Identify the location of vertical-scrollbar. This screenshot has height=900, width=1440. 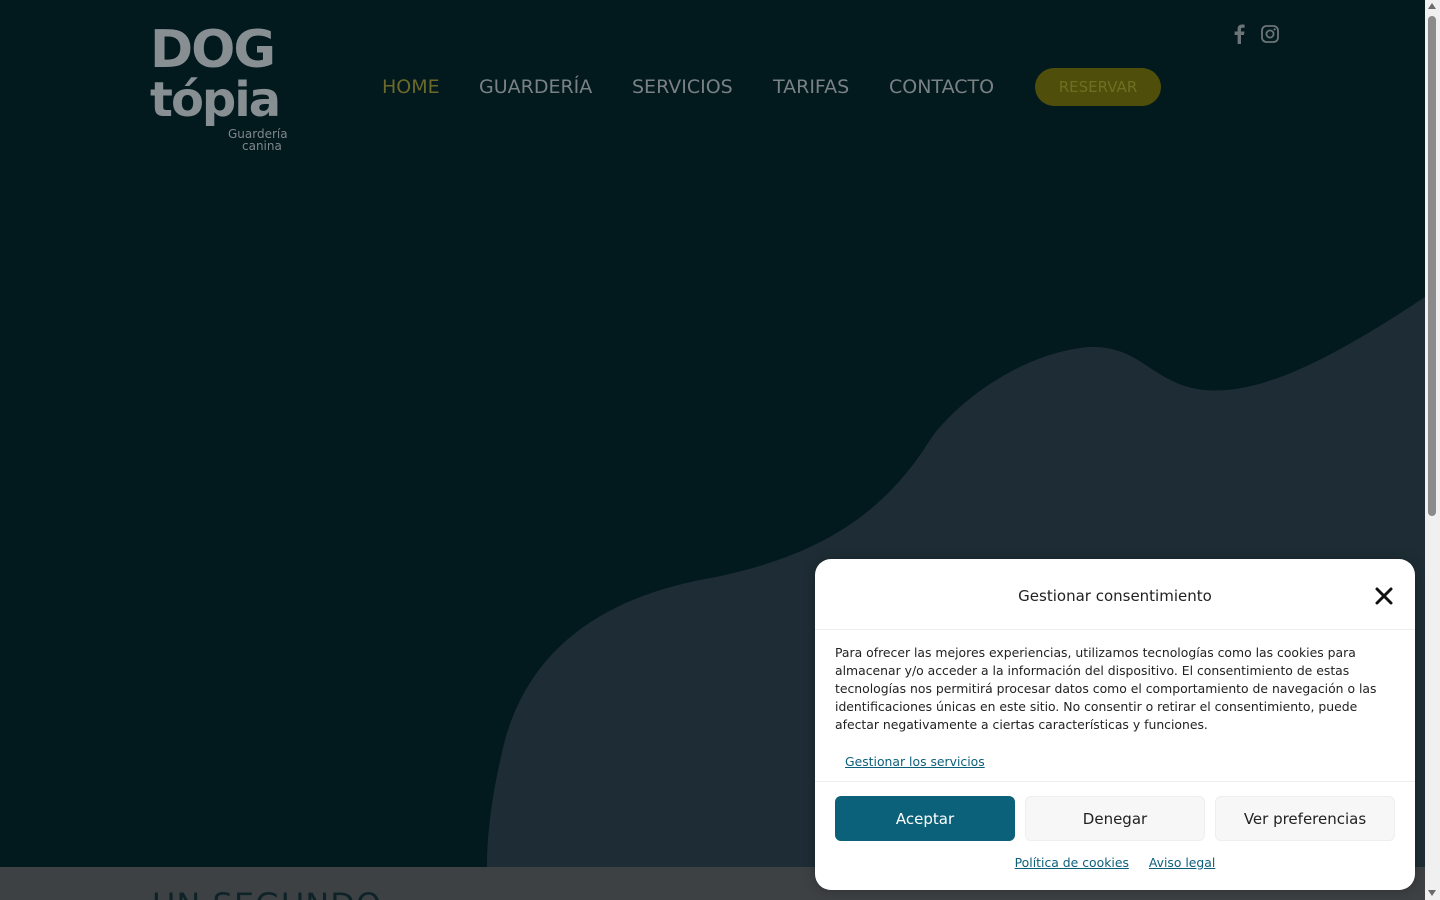
(1432, 450).